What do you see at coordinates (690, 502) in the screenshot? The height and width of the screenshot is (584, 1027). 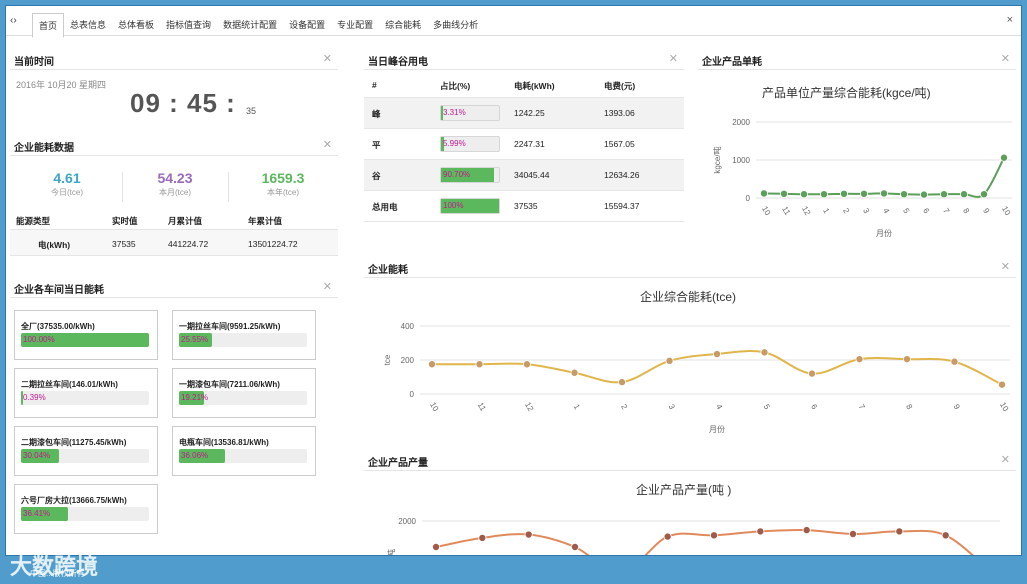 I see `production-panel: 企业产品产量 ✕ 企业产品产量(吨 ) 2000 吨` at bounding box center [690, 502].